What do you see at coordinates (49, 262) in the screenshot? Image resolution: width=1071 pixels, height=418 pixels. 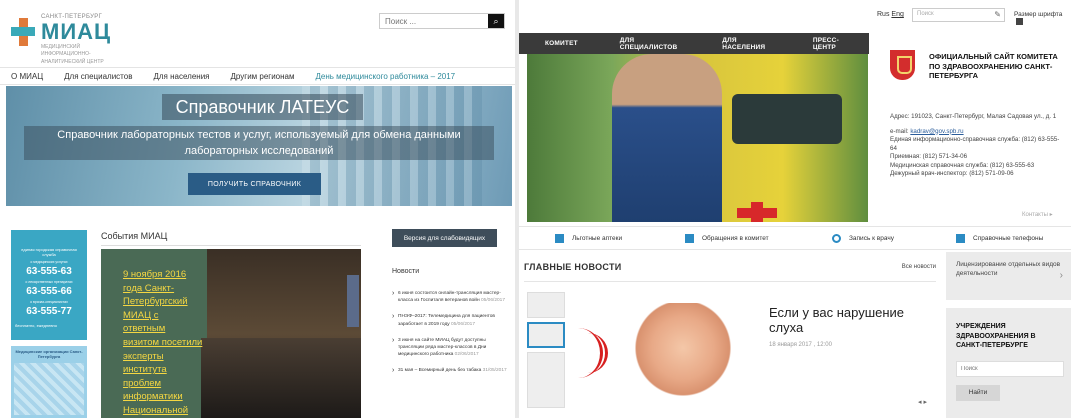 I see `banner-text-2: о медицинских услугах` at bounding box center [49, 262].